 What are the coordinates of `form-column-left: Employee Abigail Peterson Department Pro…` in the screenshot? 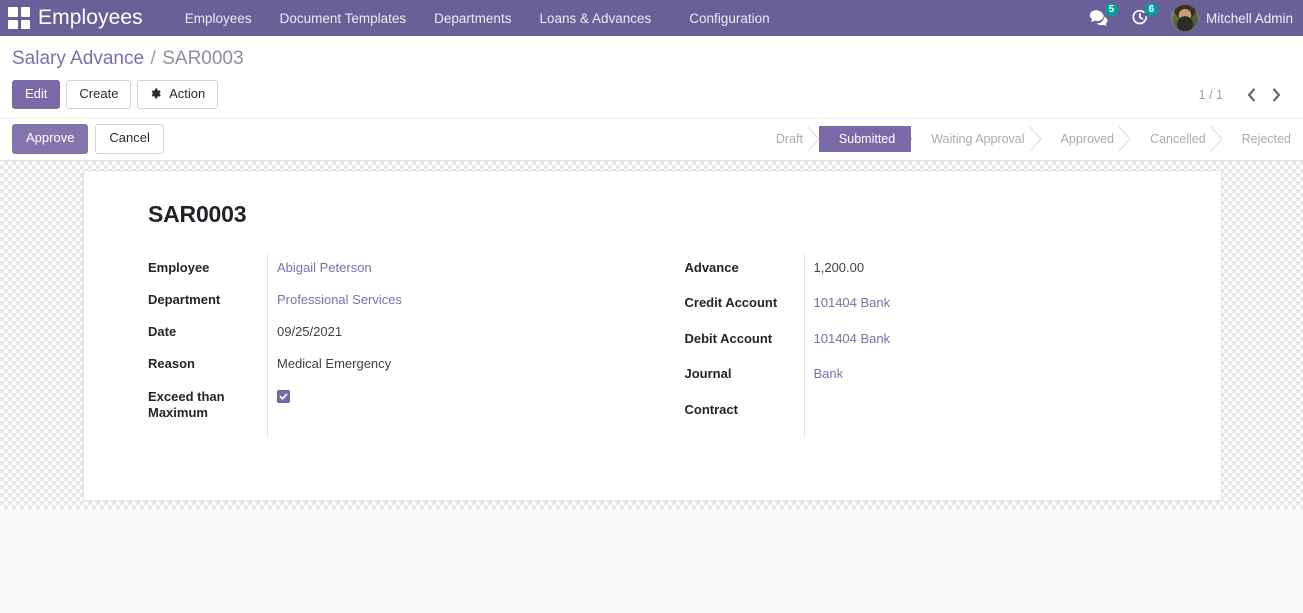 It's located at (384, 345).